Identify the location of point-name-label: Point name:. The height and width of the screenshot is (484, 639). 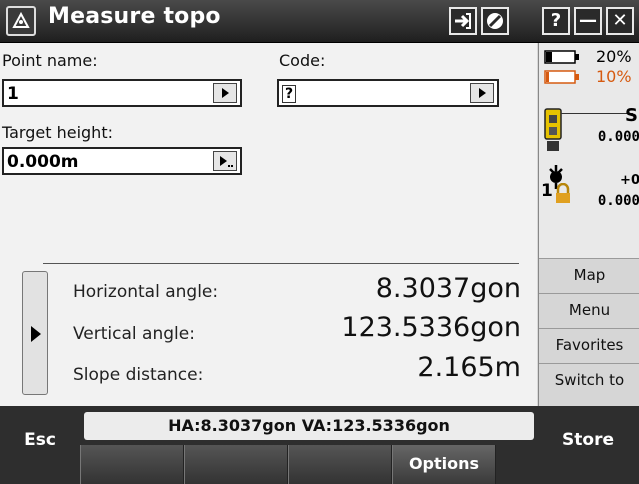
(50, 60).